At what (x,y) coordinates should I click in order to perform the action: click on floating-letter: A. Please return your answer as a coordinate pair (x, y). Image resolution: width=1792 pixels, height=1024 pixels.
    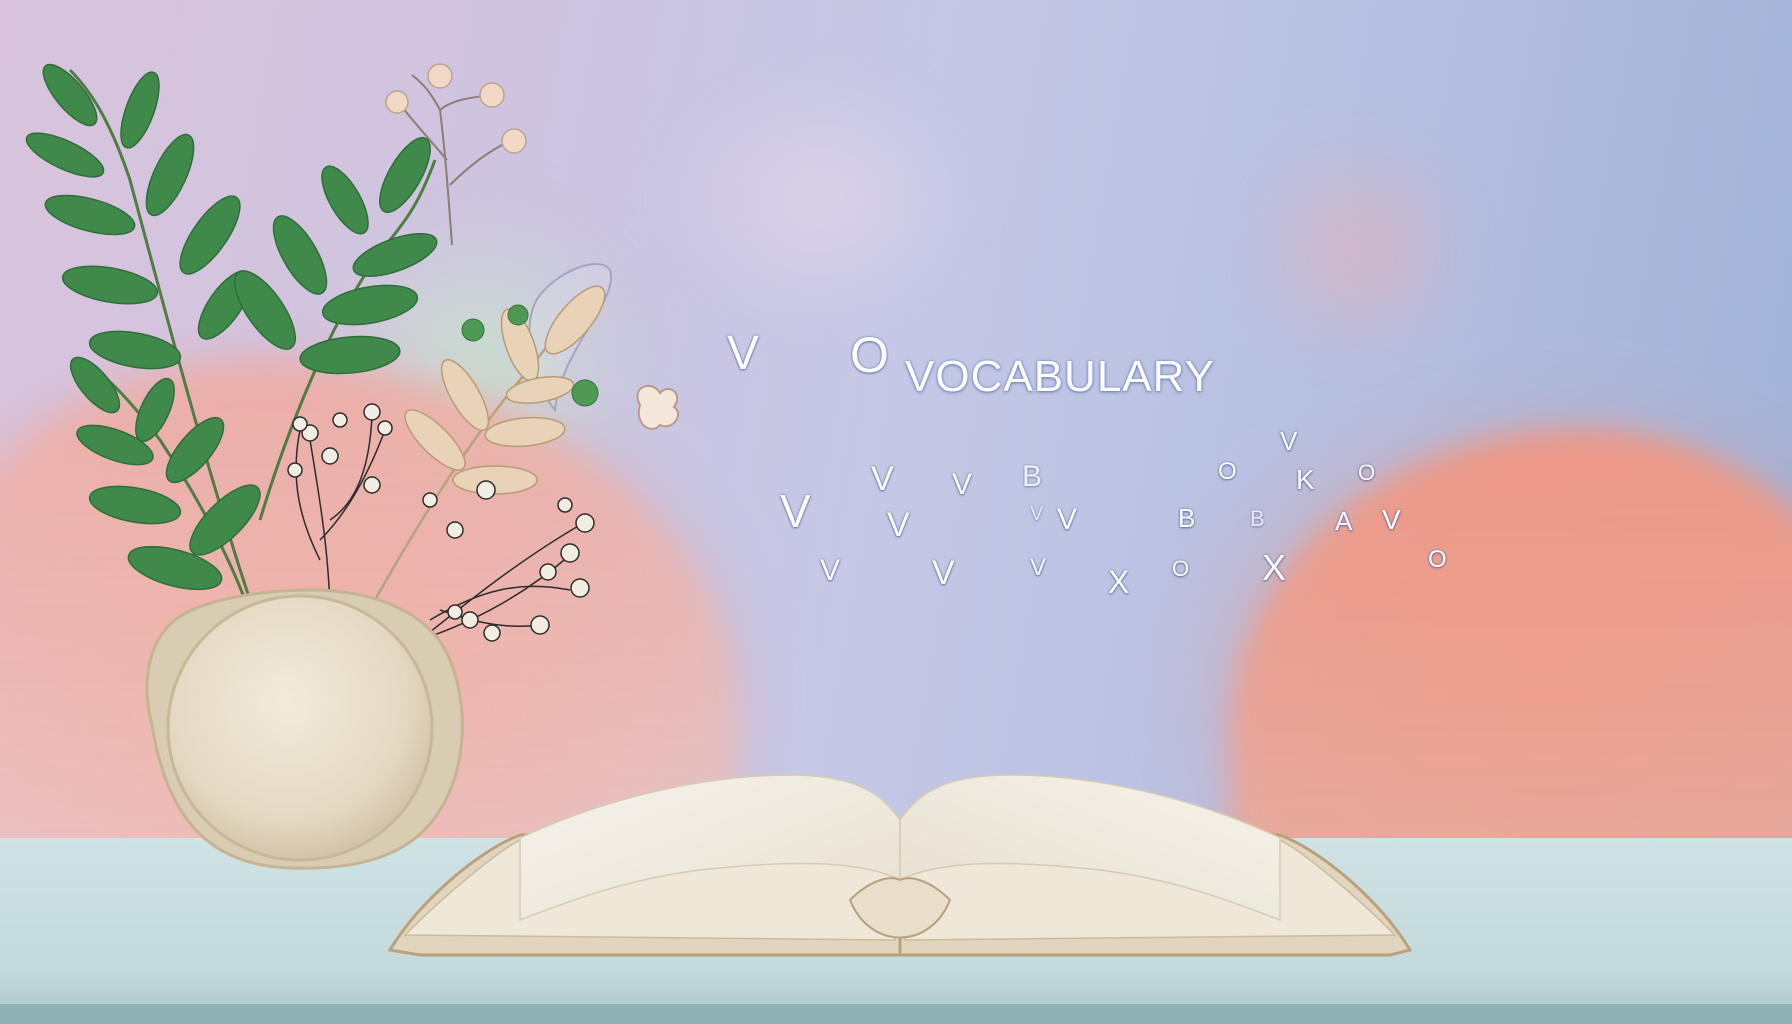
    Looking at the image, I should click on (1344, 521).